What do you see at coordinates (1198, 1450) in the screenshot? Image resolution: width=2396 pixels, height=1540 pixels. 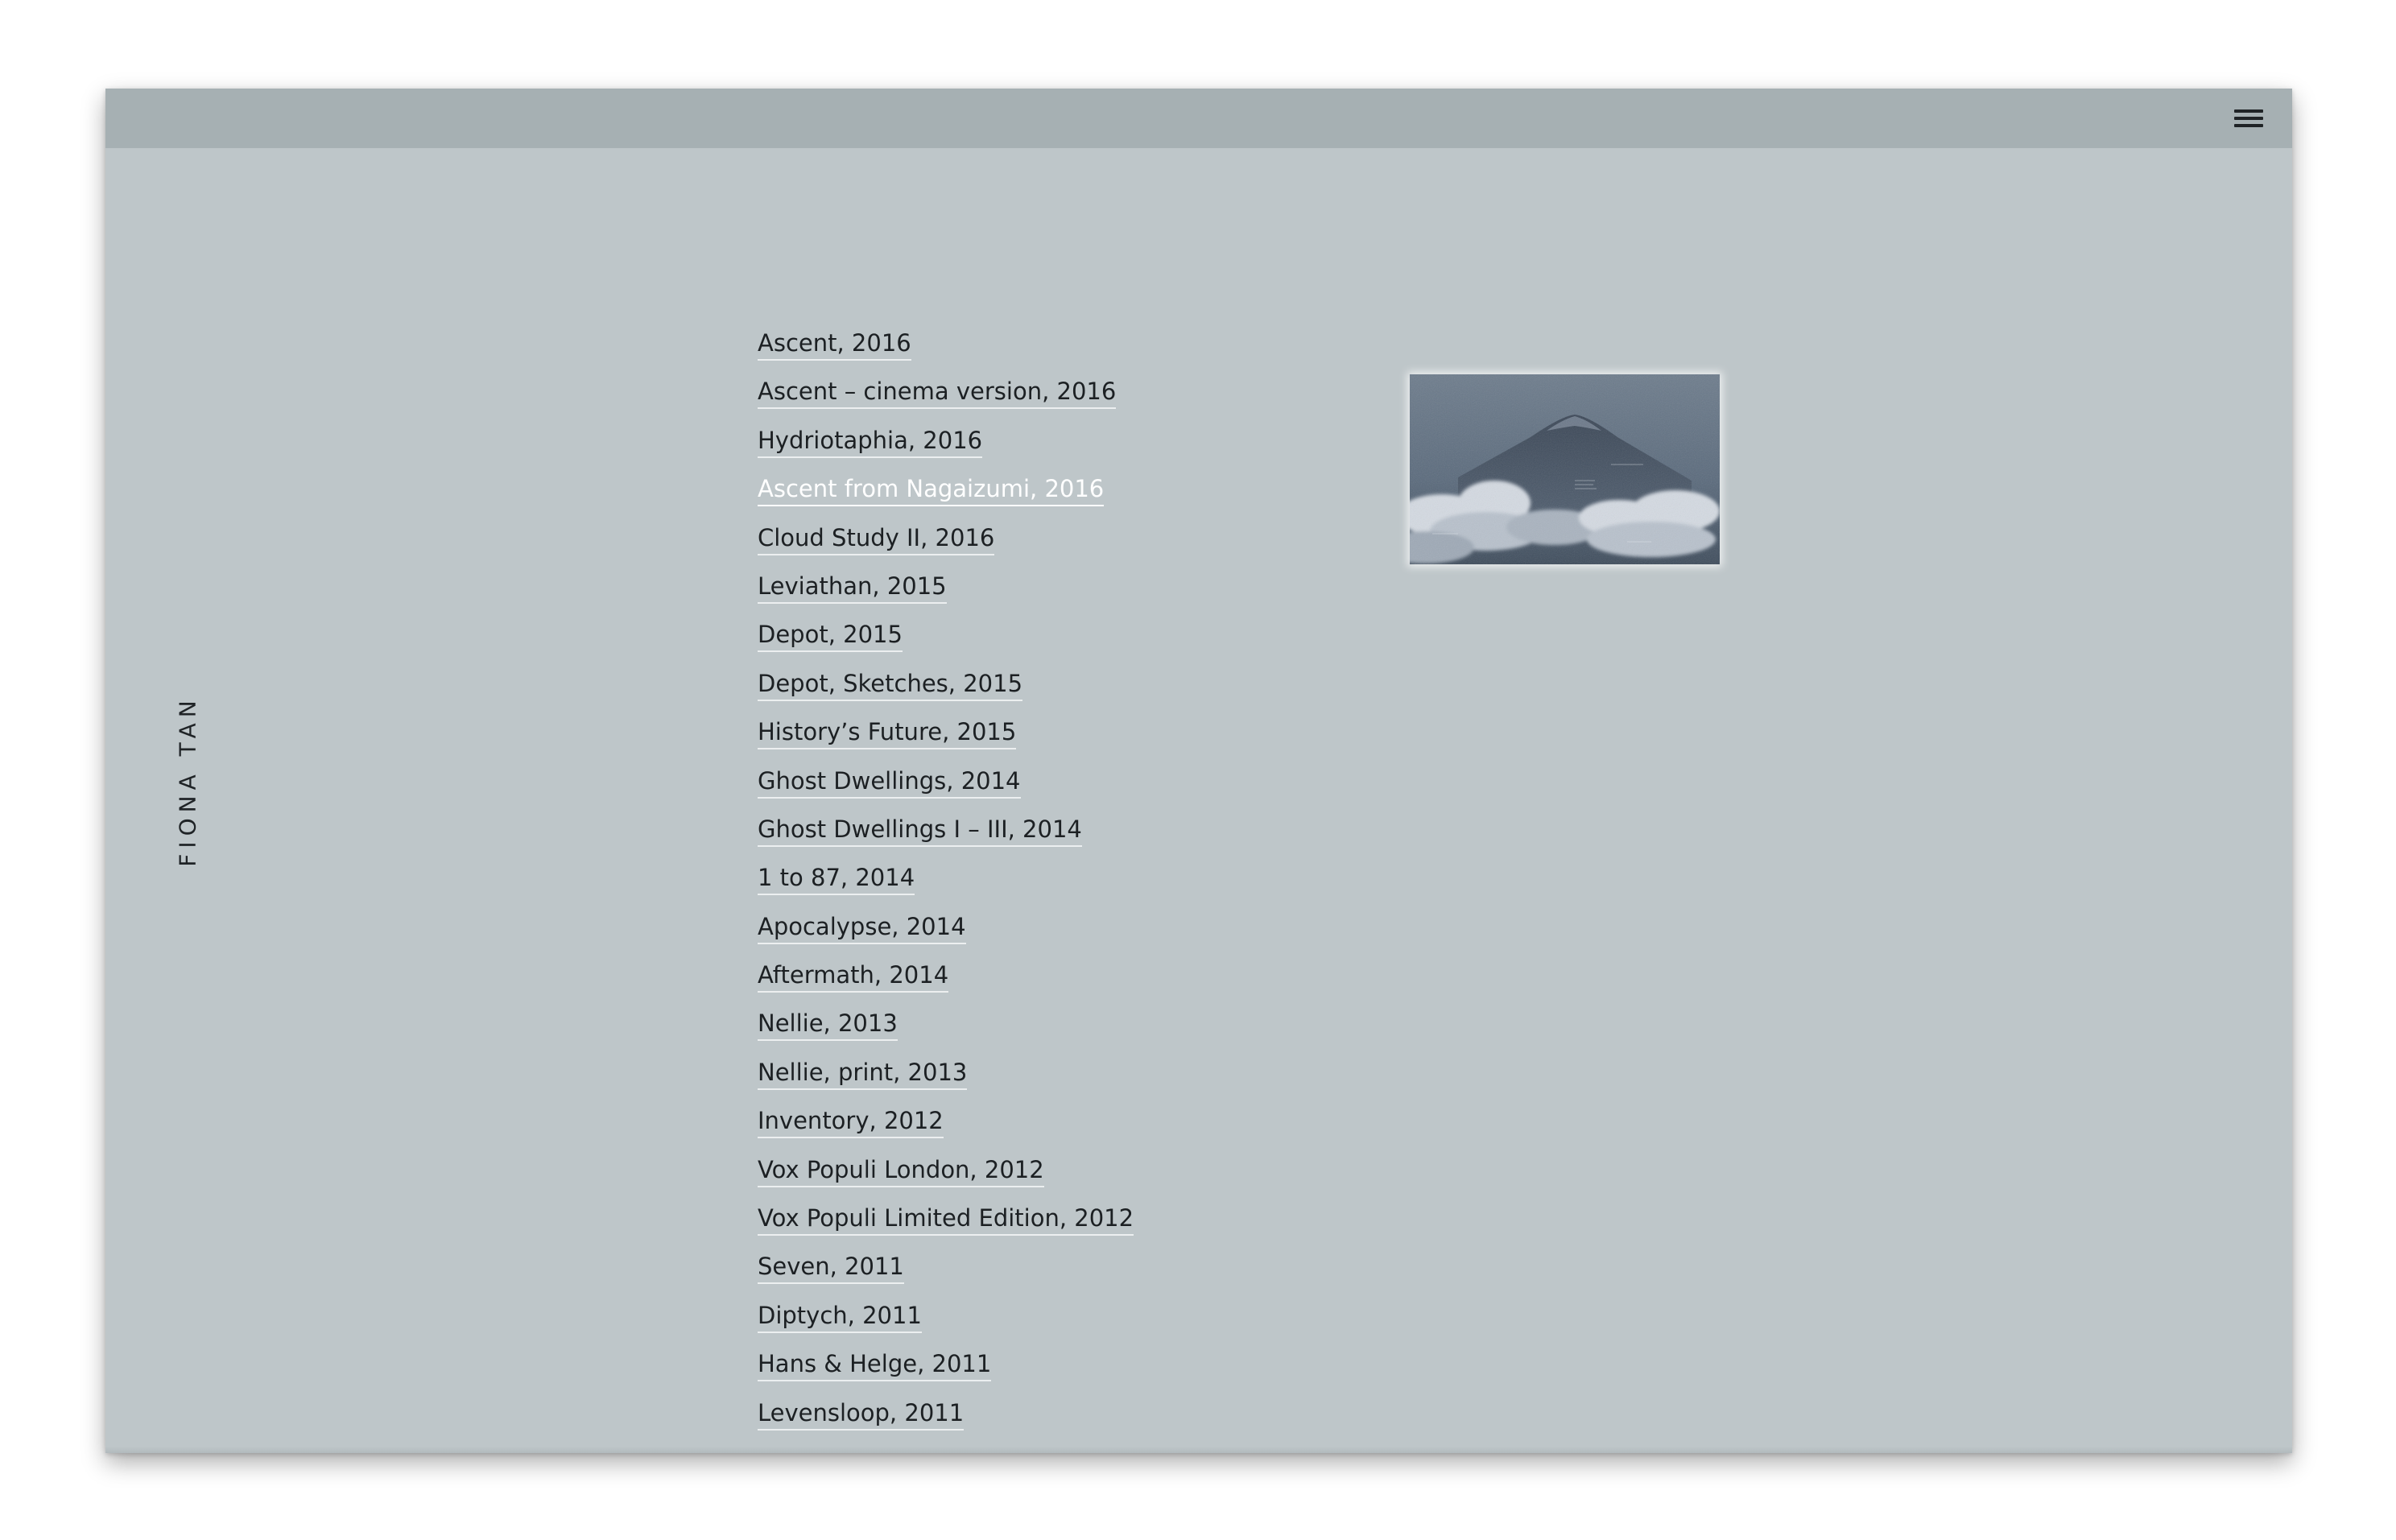 I see `bottom-edge` at bounding box center [1198, 1450].